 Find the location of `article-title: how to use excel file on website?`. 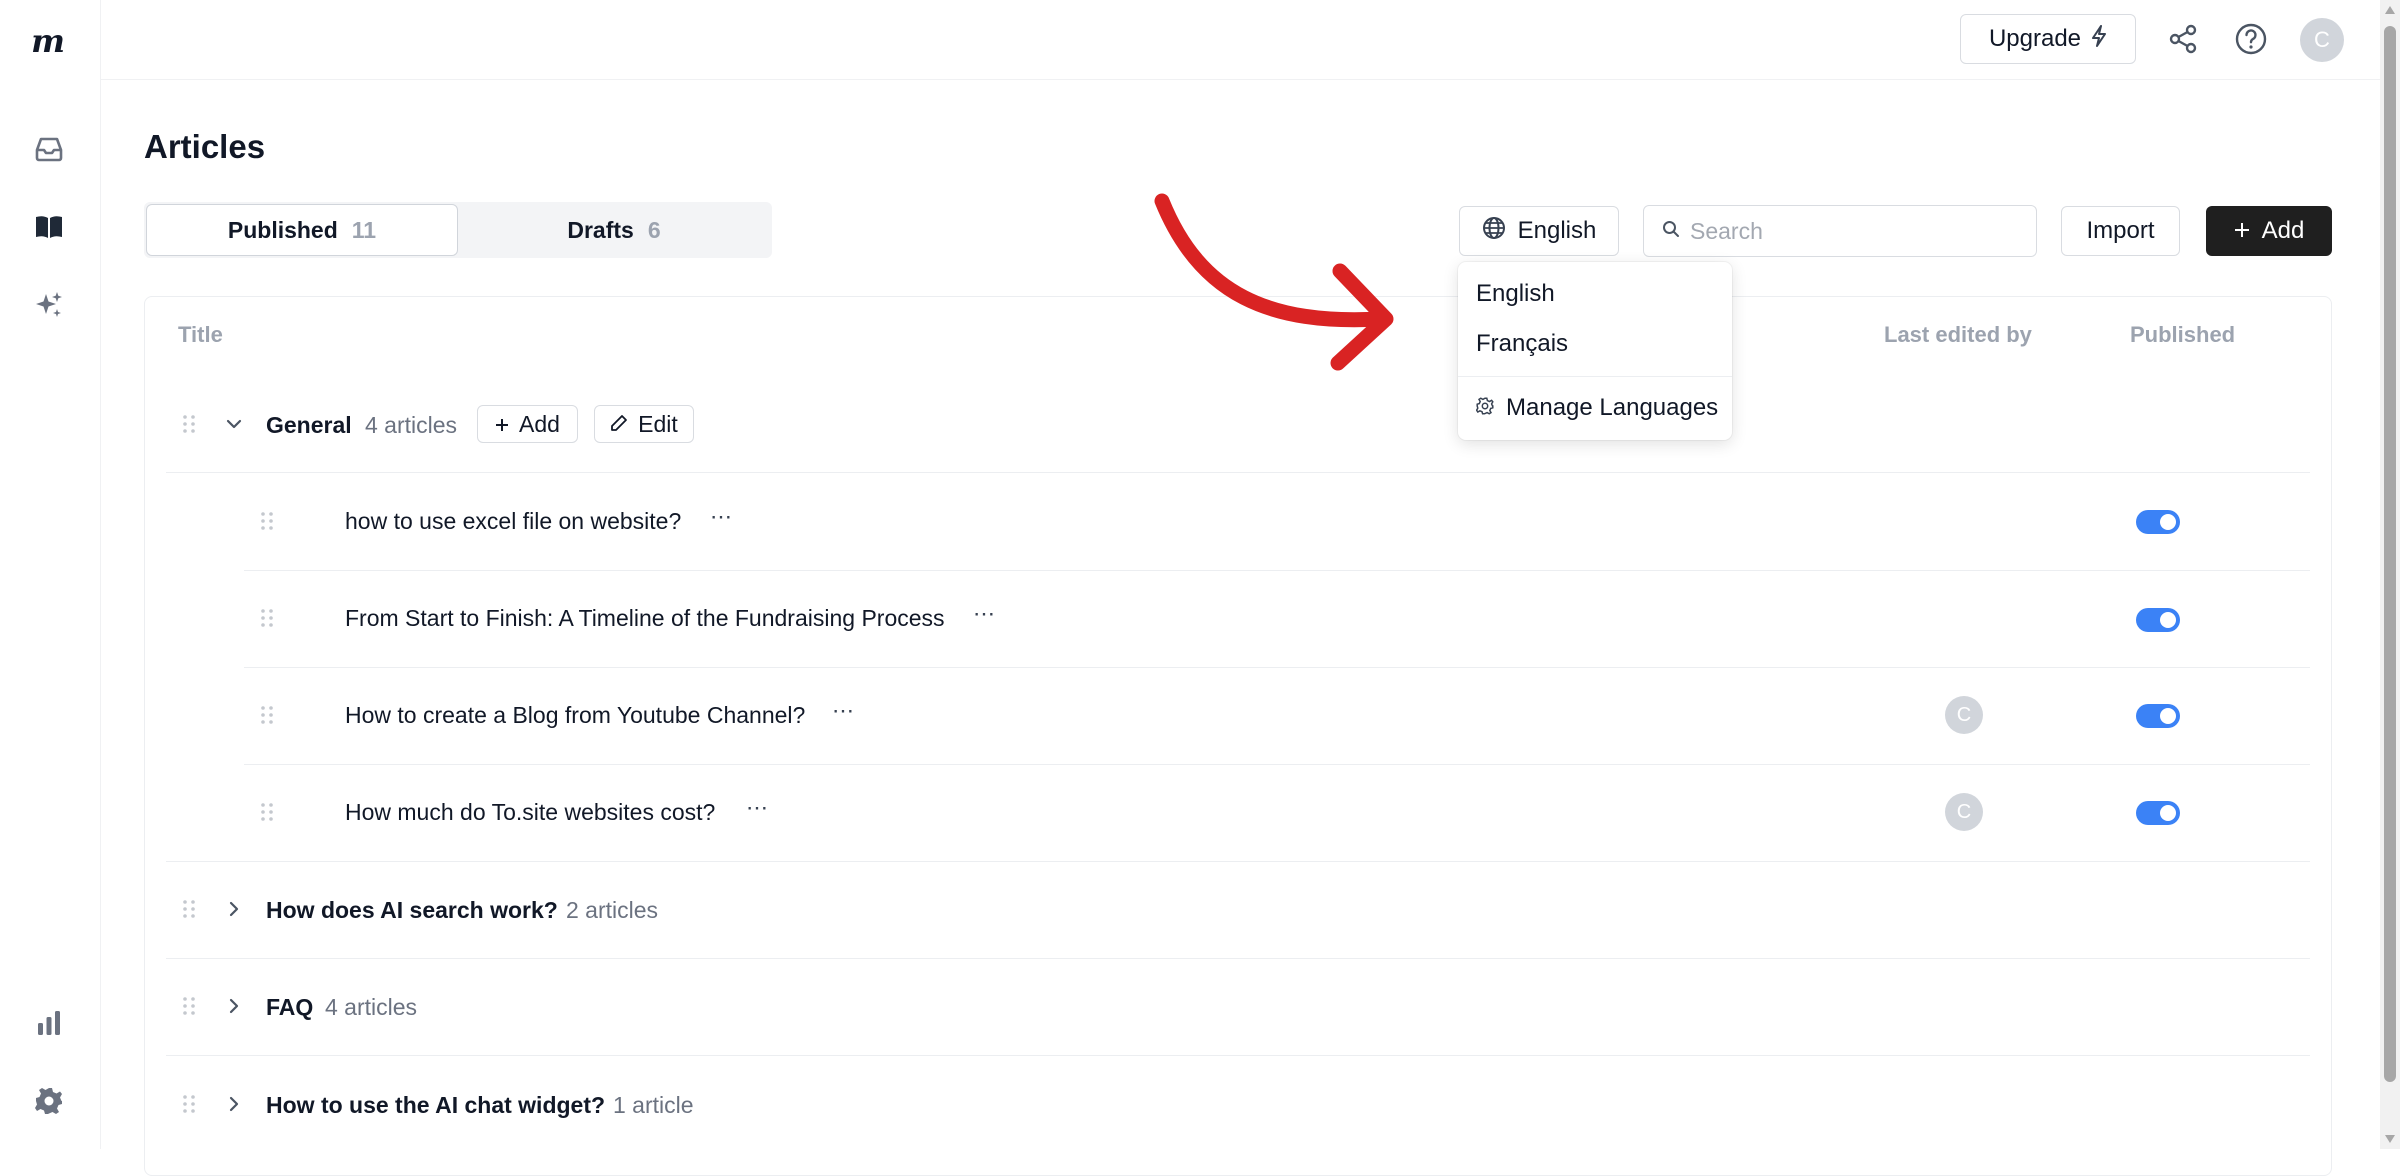

article-title: how to use excel file on website? is located at coordinates (513, 521).